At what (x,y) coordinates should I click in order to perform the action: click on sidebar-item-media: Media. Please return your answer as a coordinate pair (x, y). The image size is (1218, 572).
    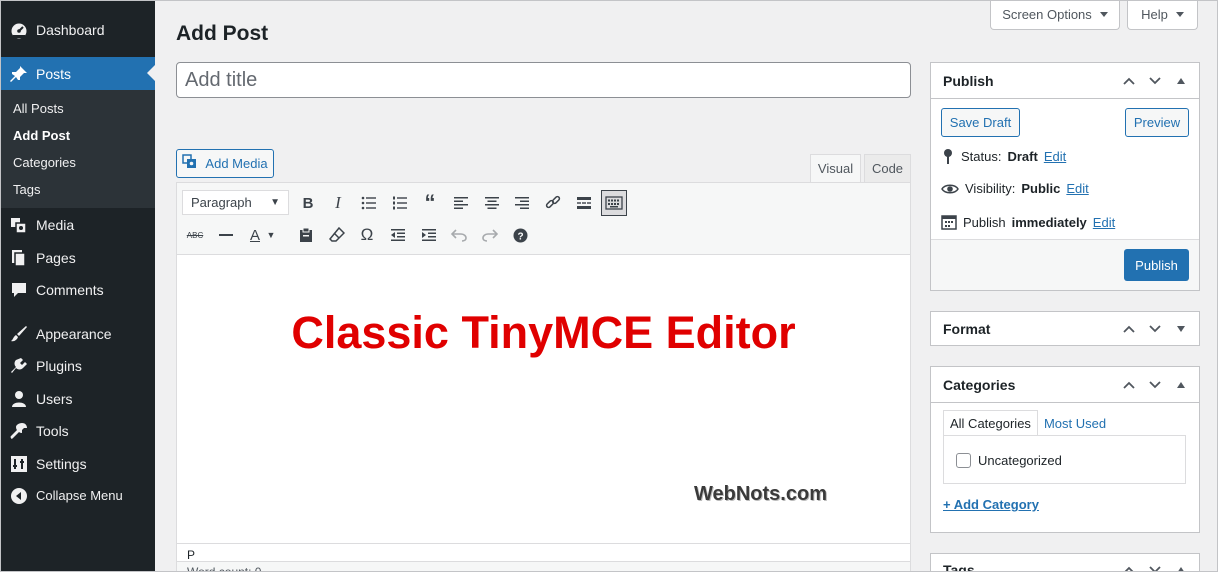
    Looking at the image, I should click on (77, 224).